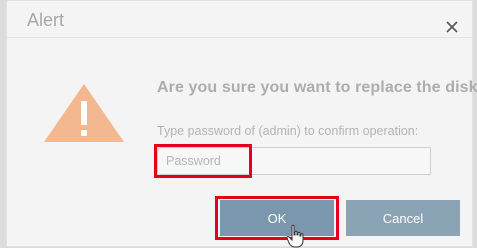 The image size is (477, 248). What do you see at coordinates (403, 218) in the screenshot?
I see `cancel-button: Cancel` at bounding box center [403, 218].